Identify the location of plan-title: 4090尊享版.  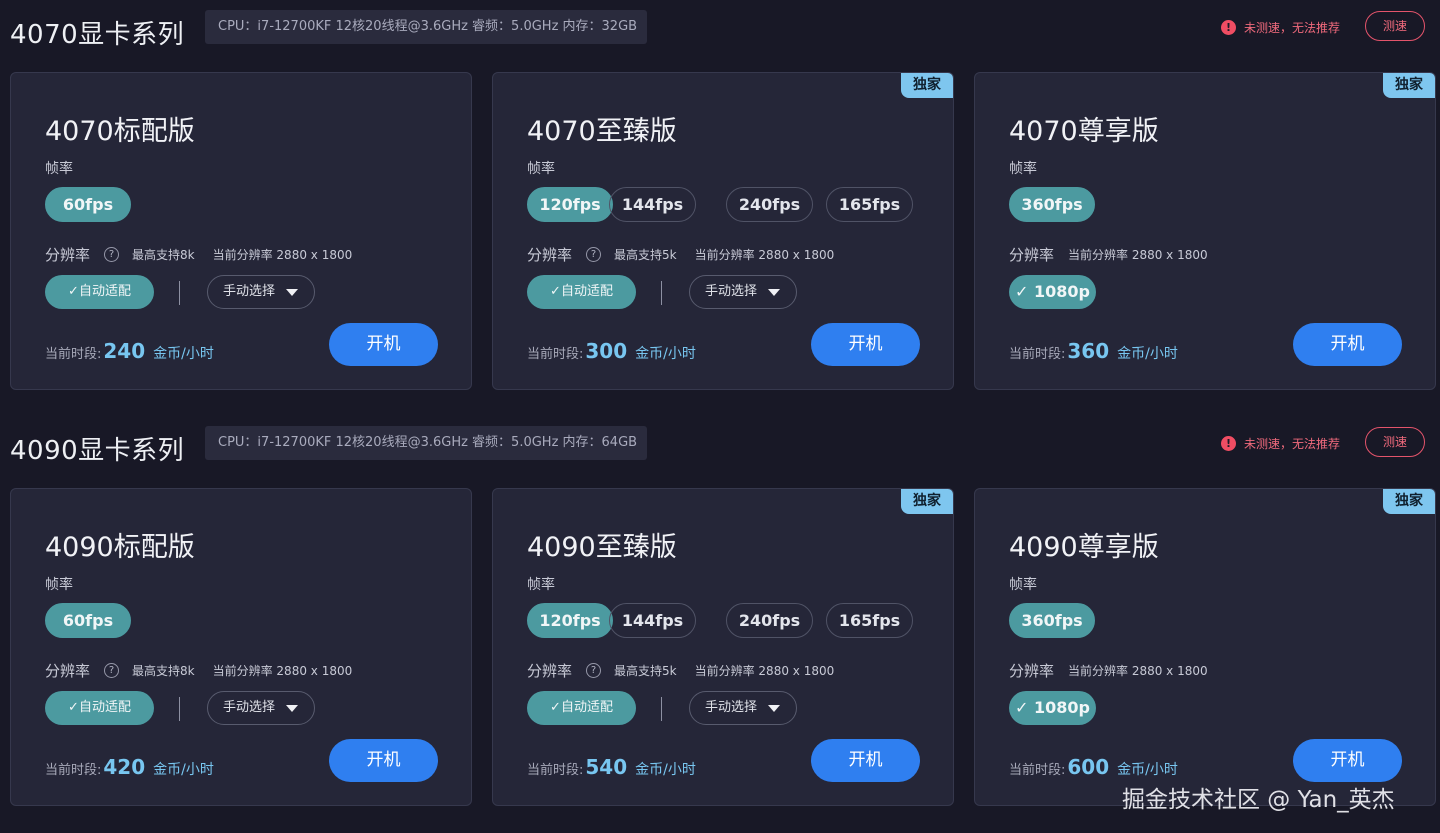
(1084, 547).